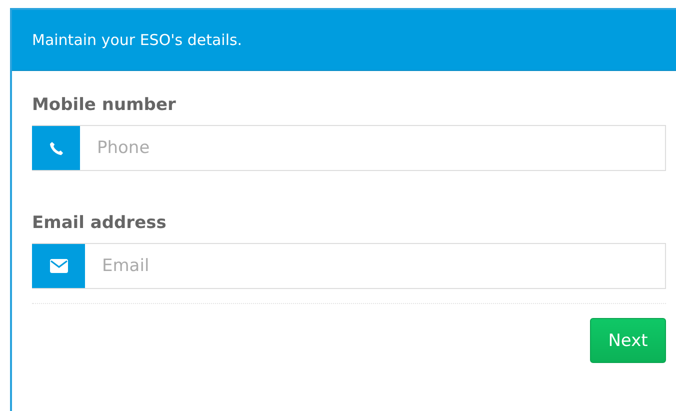 The image size is (676, 411). Describe the element at coordinates (56, 148) in the screenshot. I see `phone-icon` at that location.